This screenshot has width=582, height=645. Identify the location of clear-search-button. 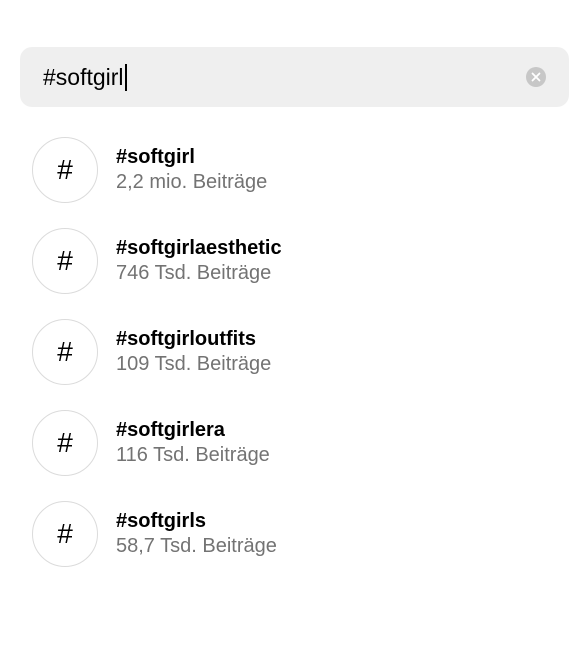
(536, 77).